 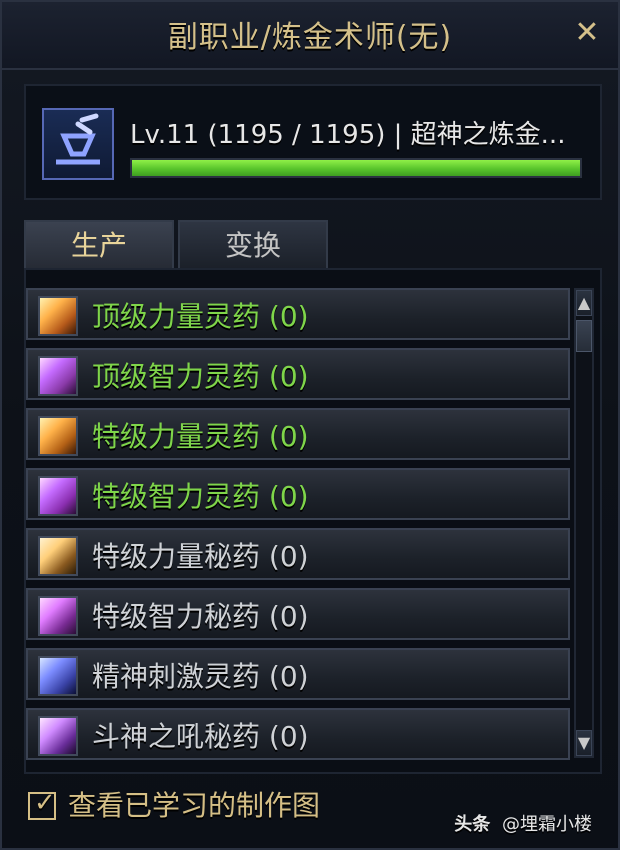 I want to click on title-bar: 副职业/炼金术师(无) ✕, so click(x=310, y=36).